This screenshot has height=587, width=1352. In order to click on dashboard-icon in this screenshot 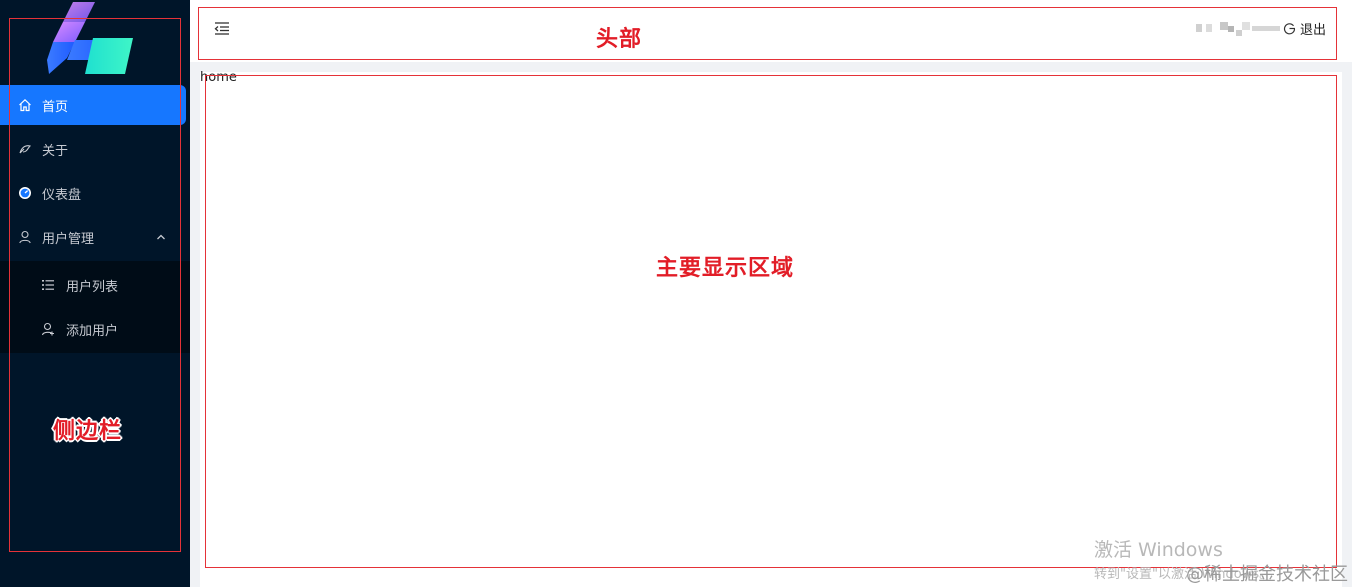, I will do `click(25, 193)`.